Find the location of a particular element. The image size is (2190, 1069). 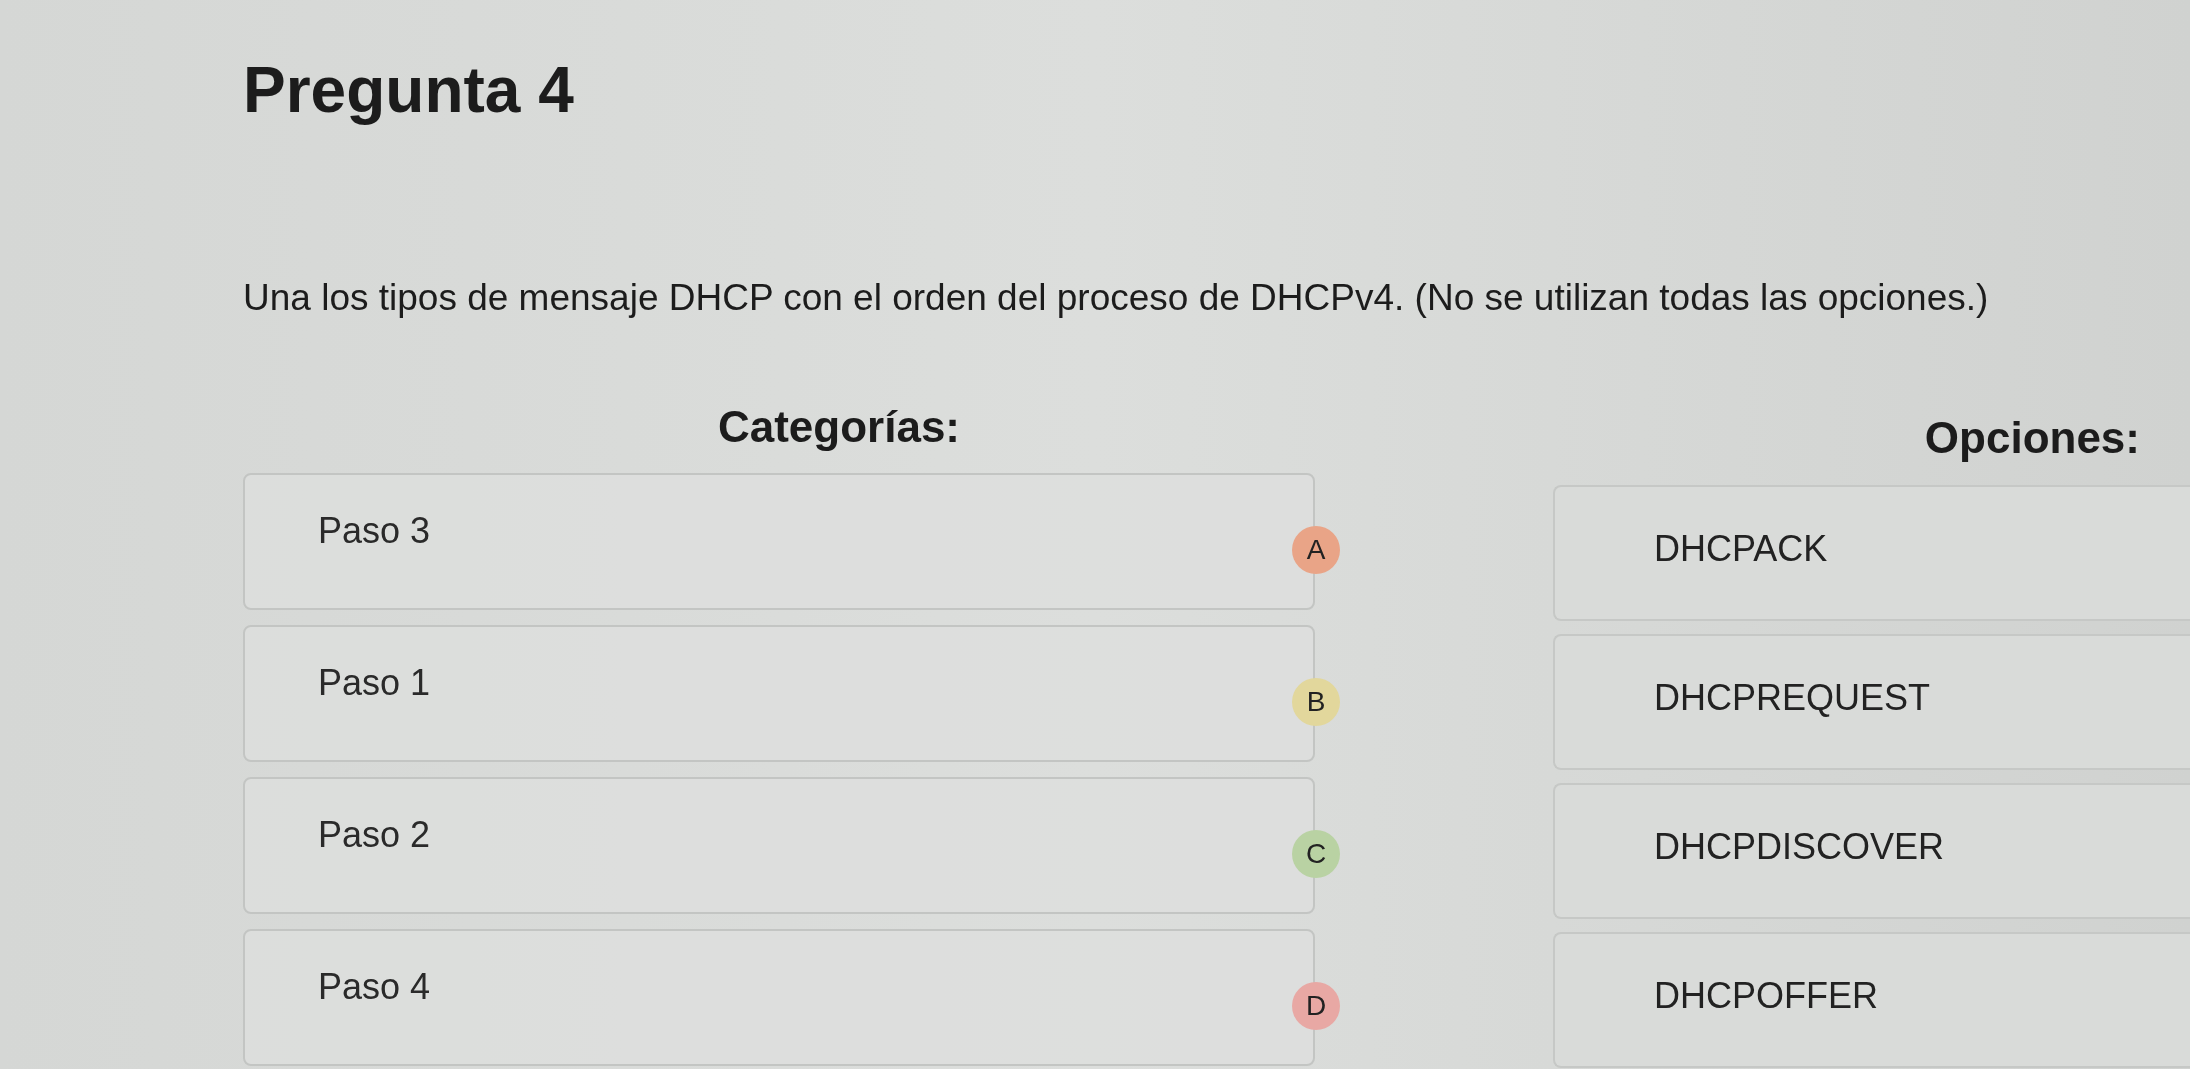

section-heading: Categorías: is located at coordinates (839, 427).